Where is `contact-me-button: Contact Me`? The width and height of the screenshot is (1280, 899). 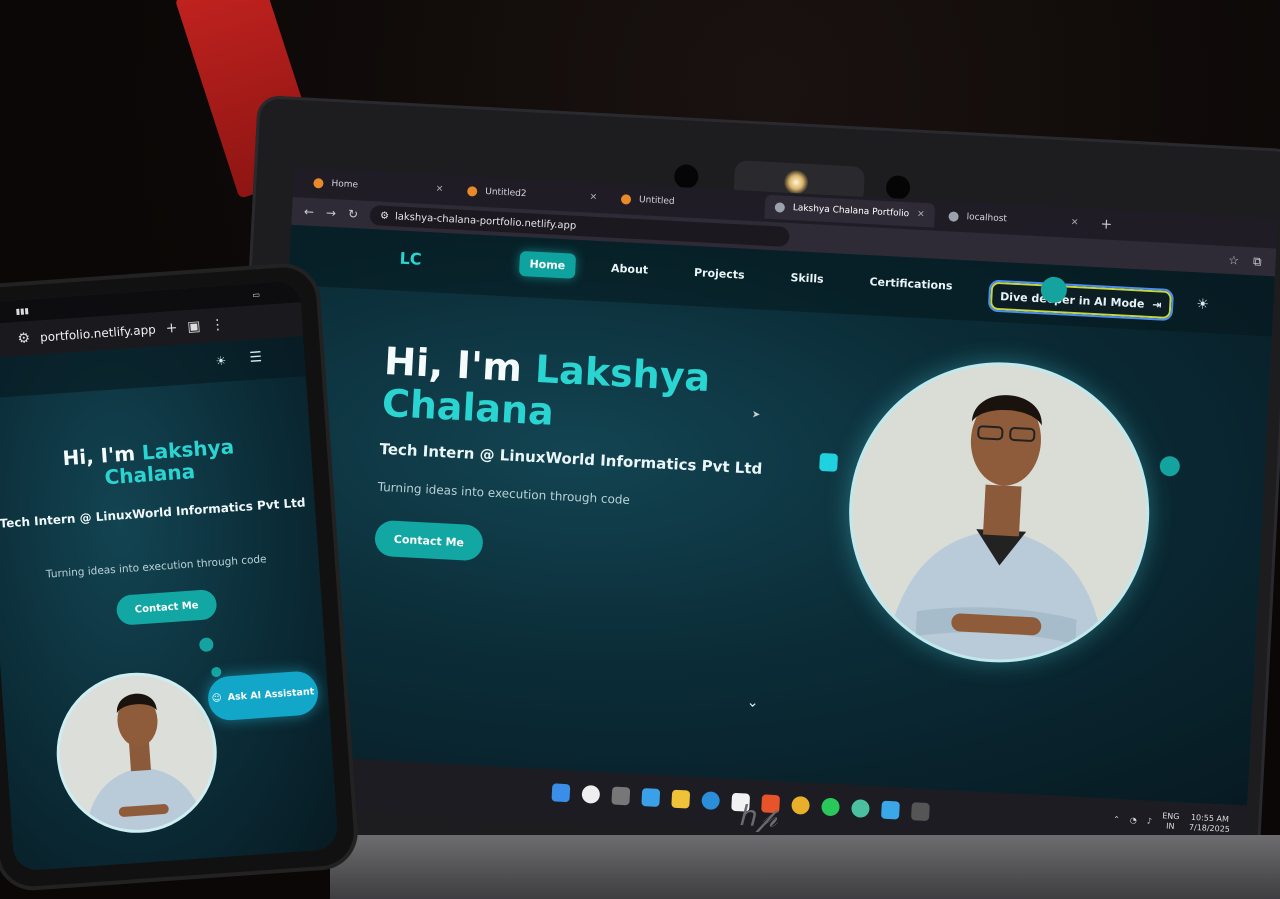
contact-me-button: Contact Me is located at coordinates (429, 540).